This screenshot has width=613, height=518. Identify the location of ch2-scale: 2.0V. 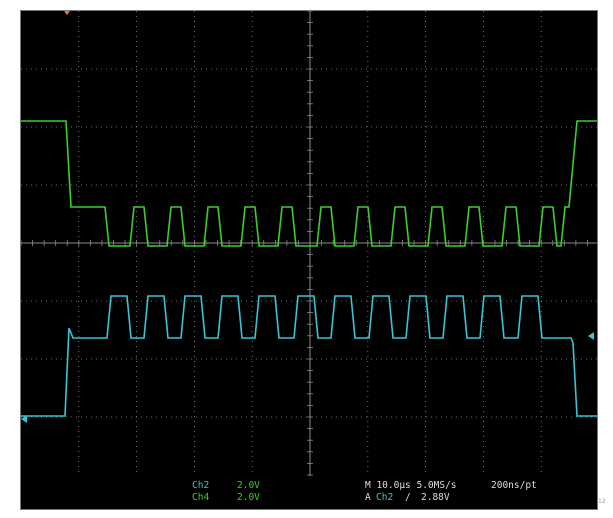
(248, 485).